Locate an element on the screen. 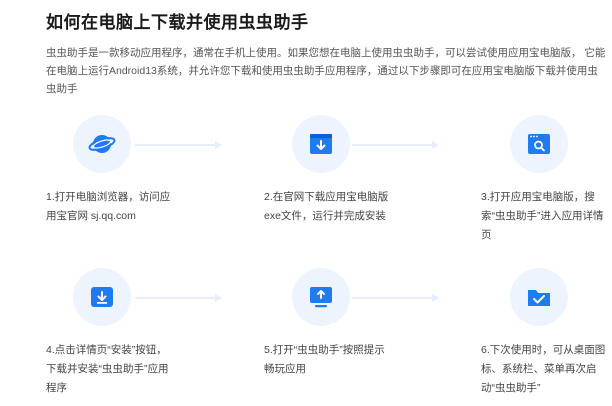 The height and width of the screenshot is (406, 612). step-2-text: 2.在官网下载应用宝电脑版exe文件，运行并完成安装 is located at coordinates (326, 206).